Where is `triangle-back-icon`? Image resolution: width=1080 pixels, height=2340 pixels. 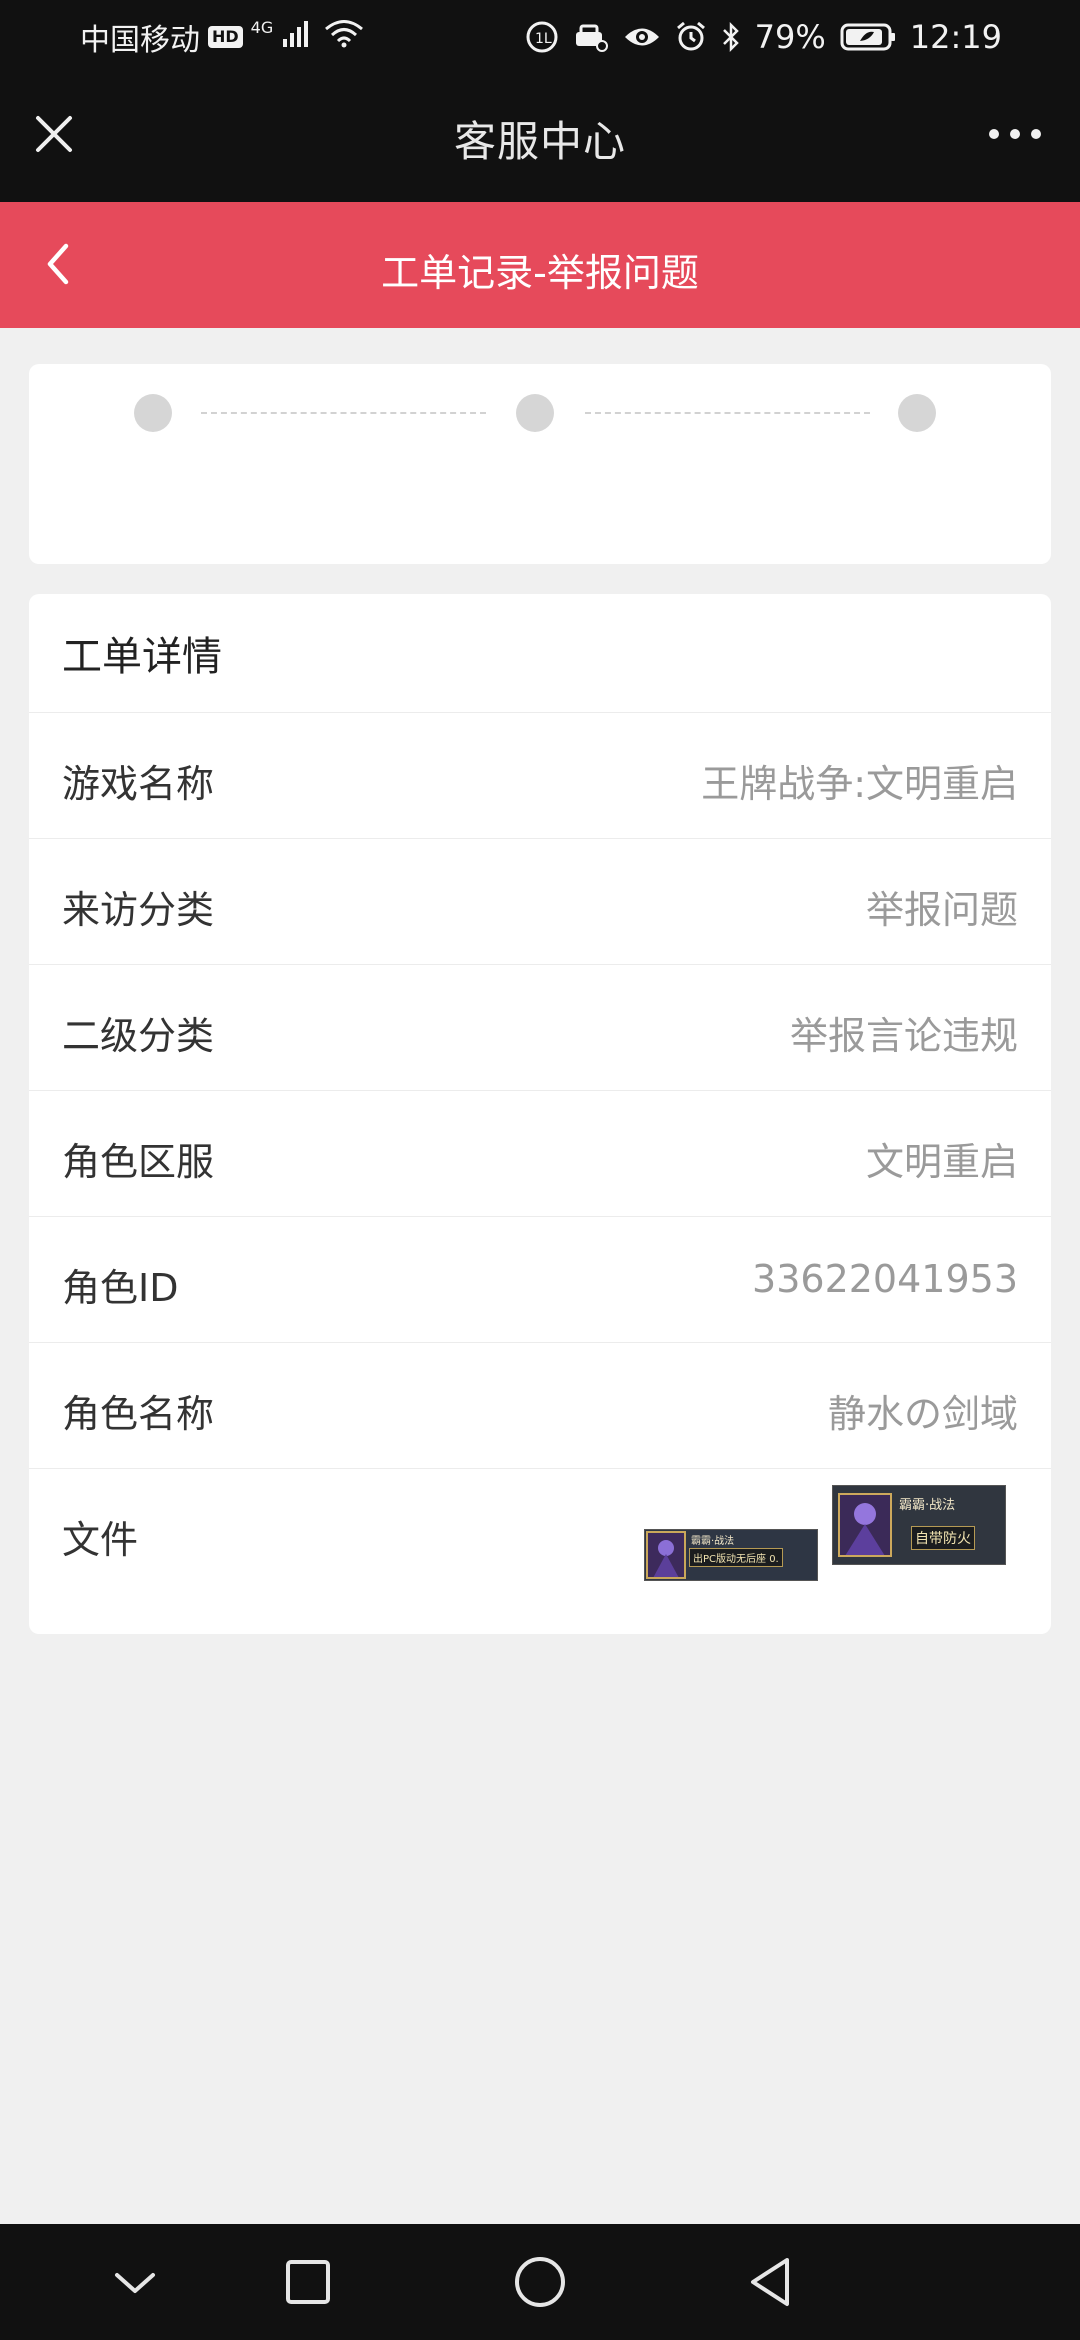 triangle-back-icon is located at coordinates (770, 2282).